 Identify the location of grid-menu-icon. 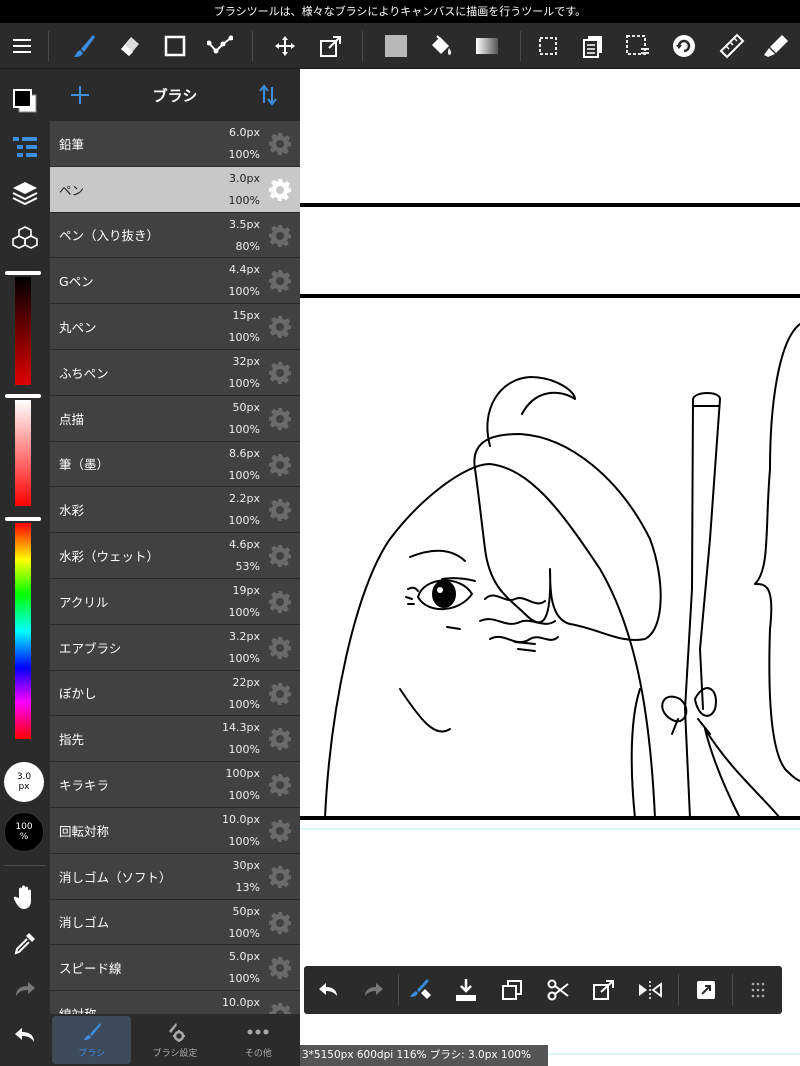
(758, 990).